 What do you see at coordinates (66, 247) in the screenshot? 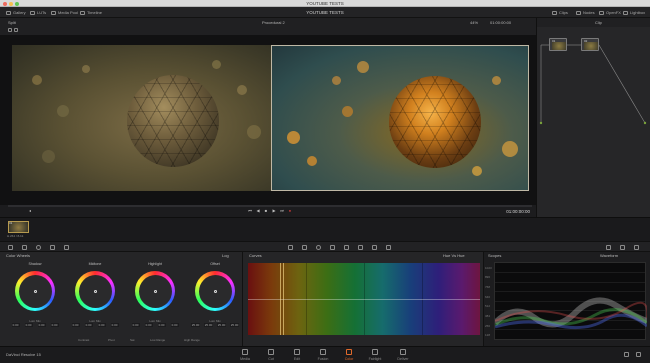
I see `motion-effects-icon` at bounding box center [66, 247].